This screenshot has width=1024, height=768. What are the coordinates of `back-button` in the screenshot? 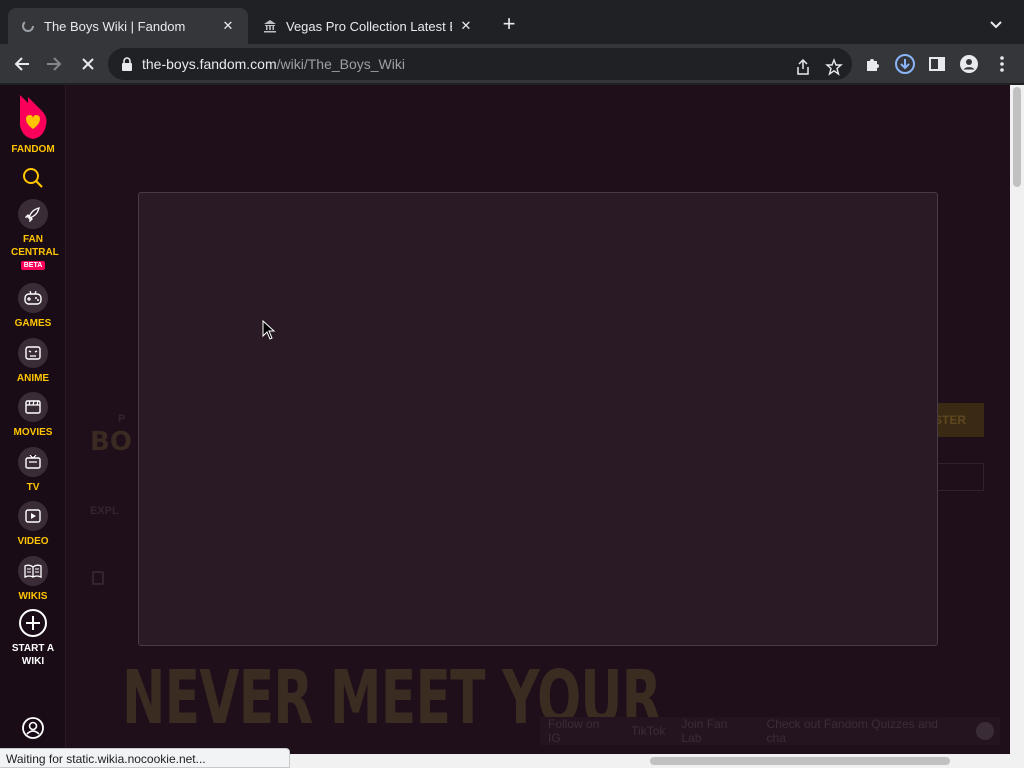 It's located at (22, 64).